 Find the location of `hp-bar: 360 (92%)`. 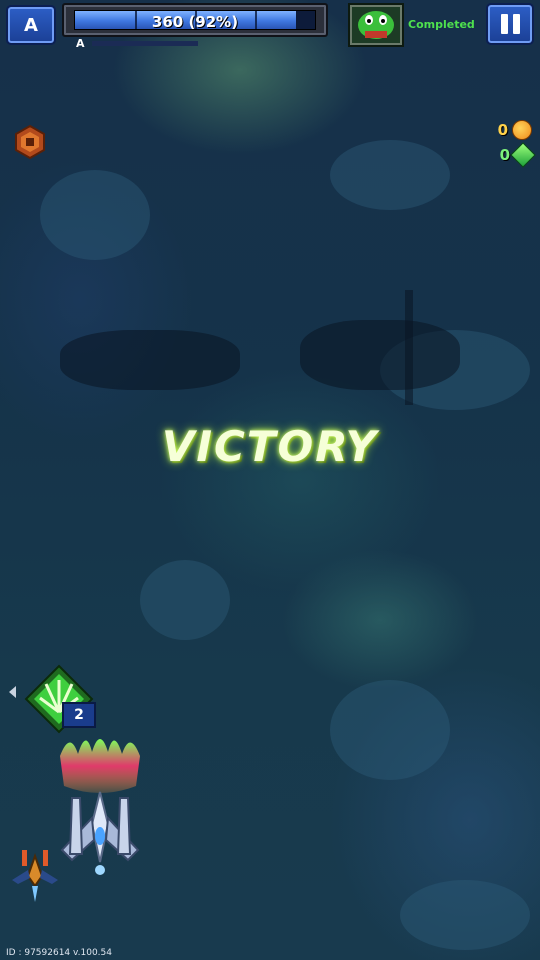

hp-bar: 360 (92%) is located at coordinates (195, 20).